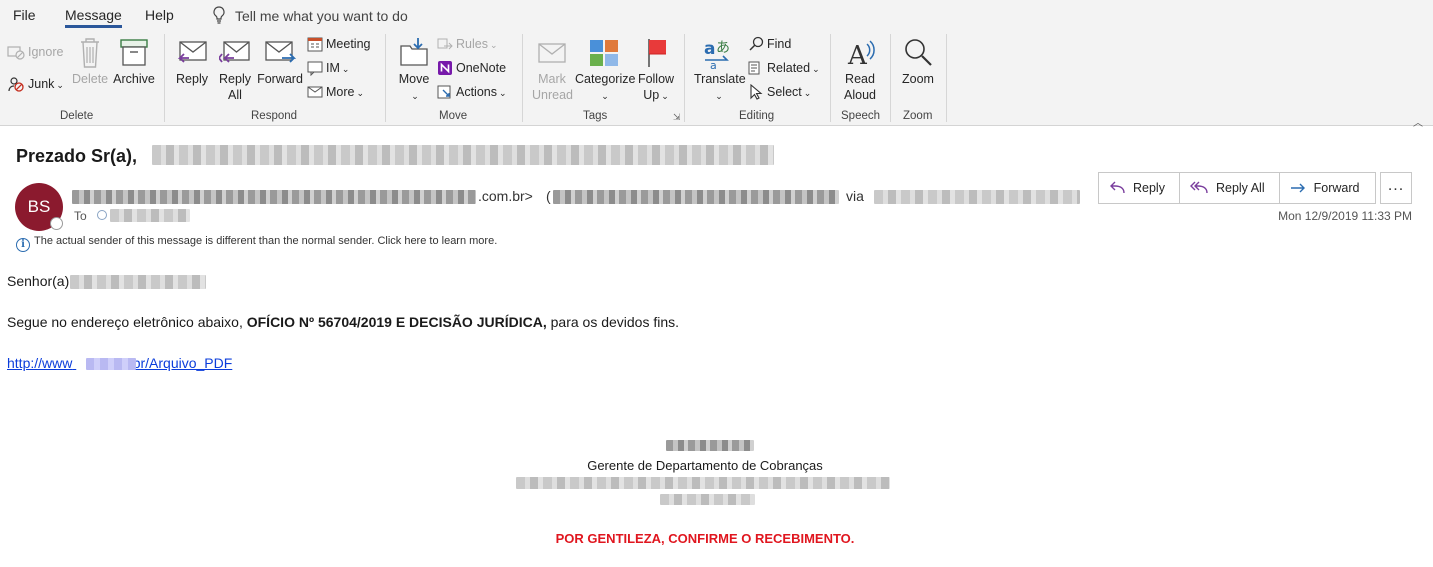  Describe the element at coordinates (192, 61) in the screenshot. I see `reply-button: Reply` at that location.